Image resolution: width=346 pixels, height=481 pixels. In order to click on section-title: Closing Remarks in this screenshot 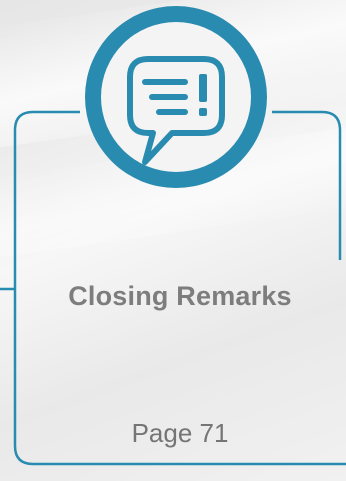, I will do `click(180, 296)`.